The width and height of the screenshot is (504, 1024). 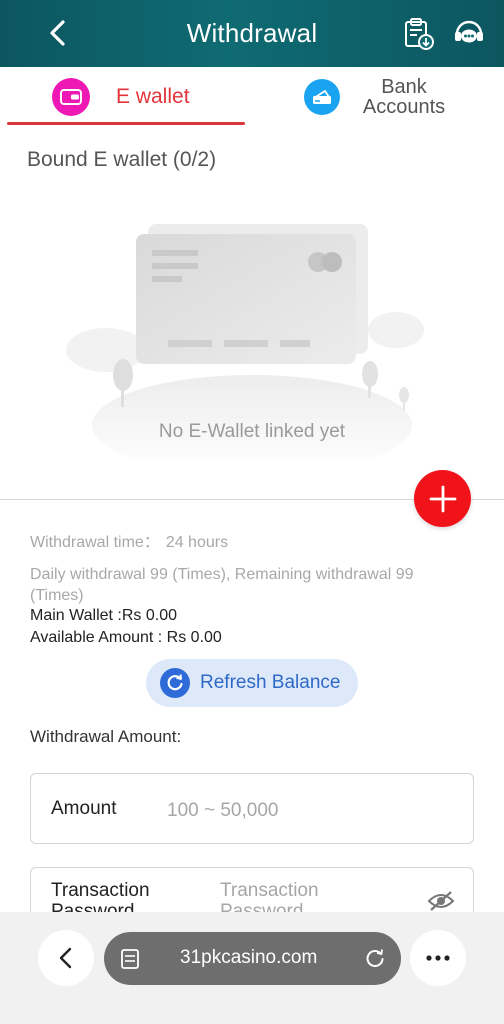 I want to click on amount-field: Amount 100 ~ 50,000, so click(x=252, y=808).